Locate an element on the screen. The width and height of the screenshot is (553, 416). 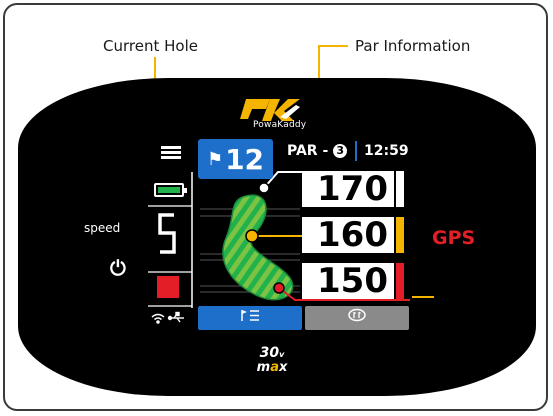
gps-marker is located at coordinates (423, 297).